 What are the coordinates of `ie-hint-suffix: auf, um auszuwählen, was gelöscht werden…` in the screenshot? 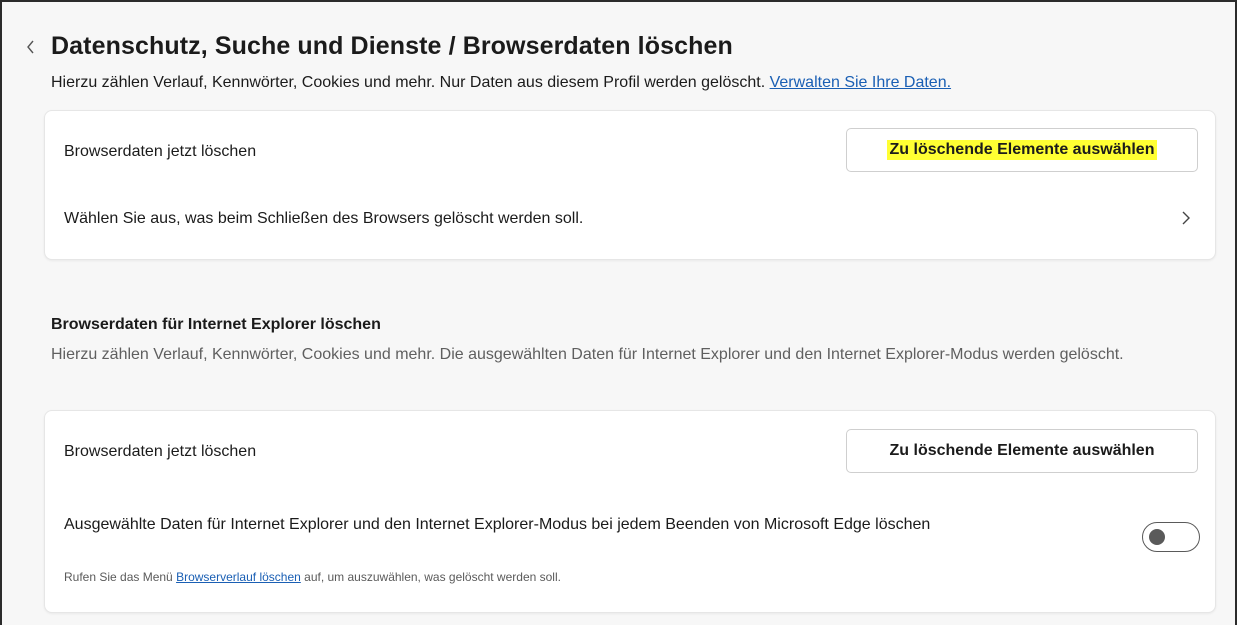 It's located at (432, 577).